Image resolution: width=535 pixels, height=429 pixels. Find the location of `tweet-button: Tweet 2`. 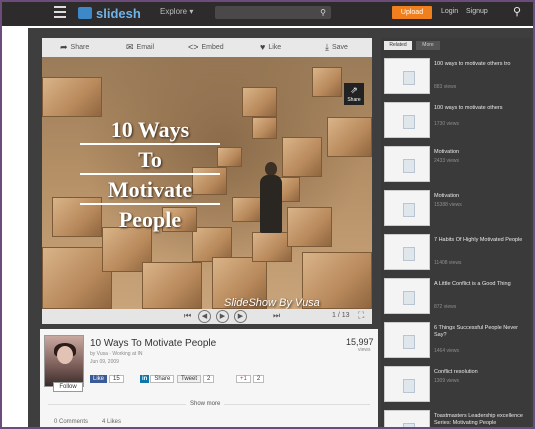

tweet-button: Tweet 2 is located at coordinates (196, 378).